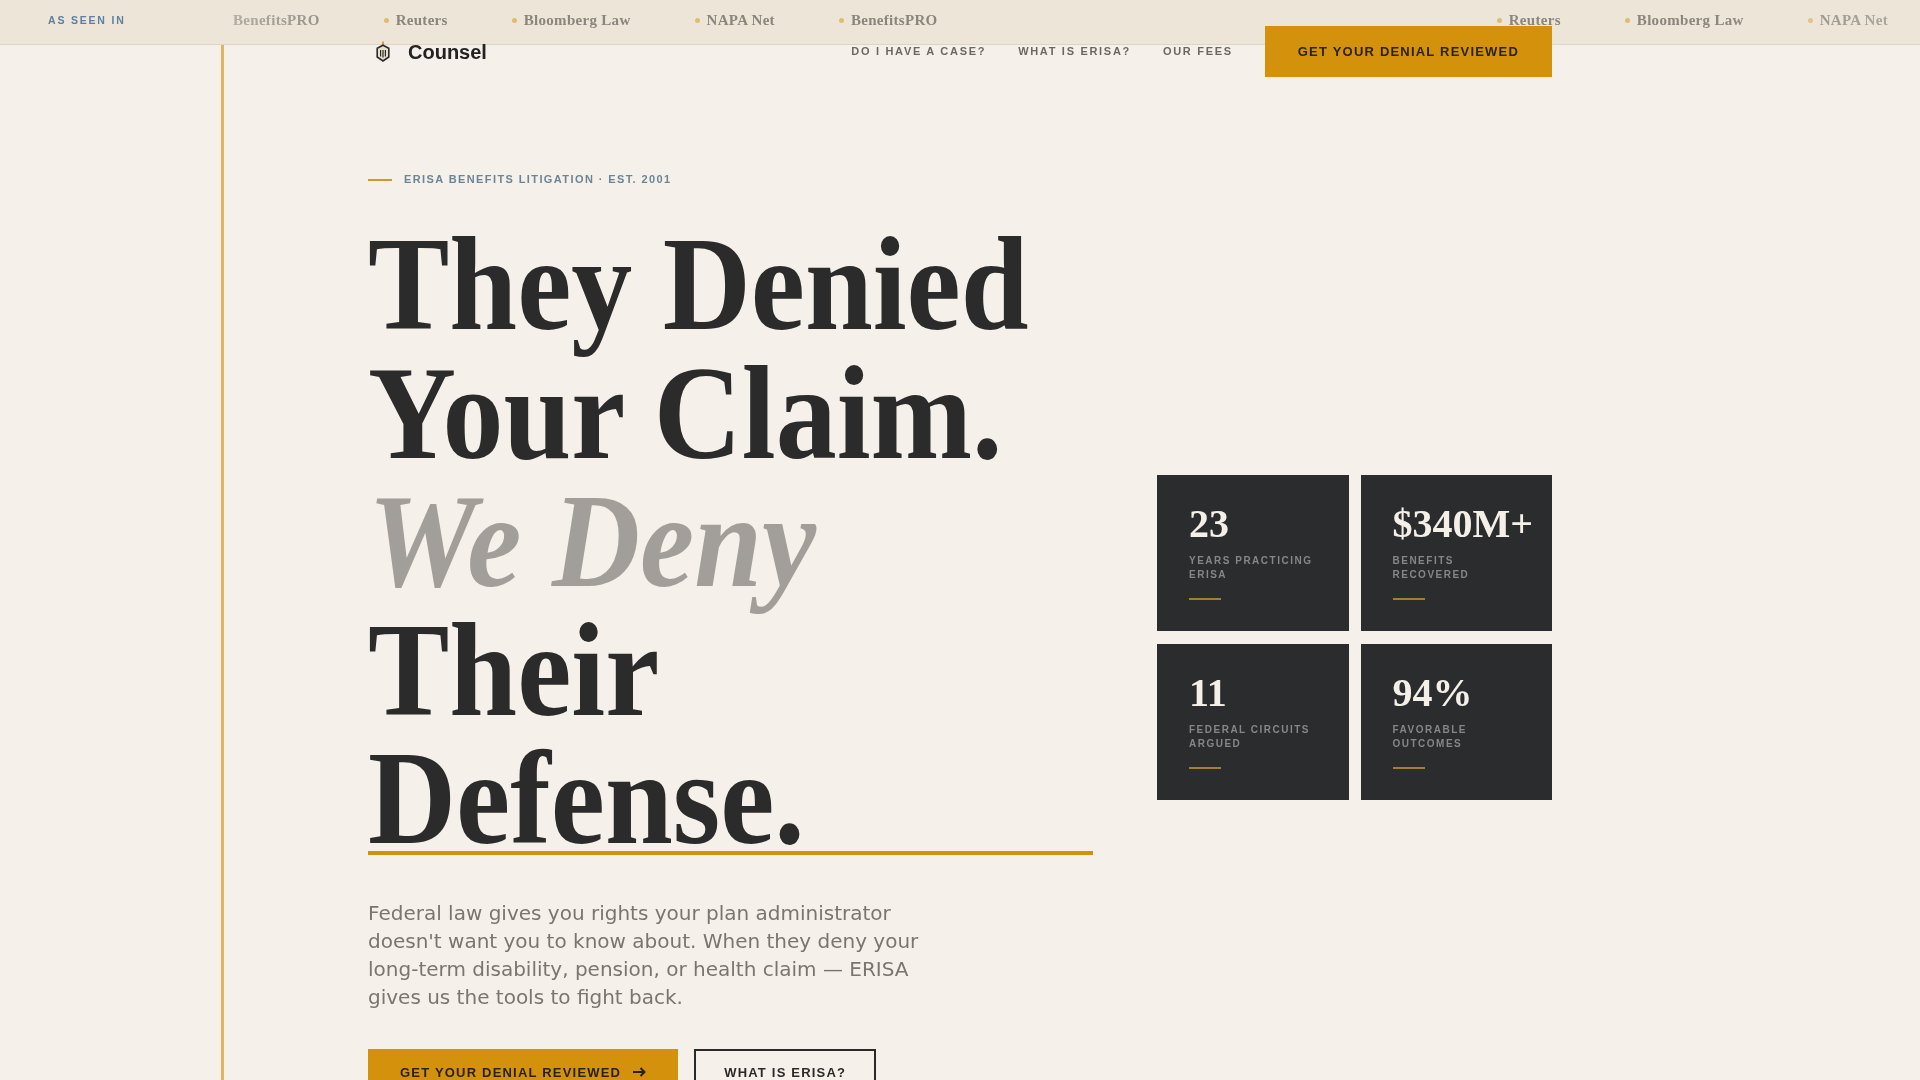  What do you see at coordinates (87, 20) in the screenshot?
I see `press-label: AS SEEN IN` at bounding box center [87, 20].